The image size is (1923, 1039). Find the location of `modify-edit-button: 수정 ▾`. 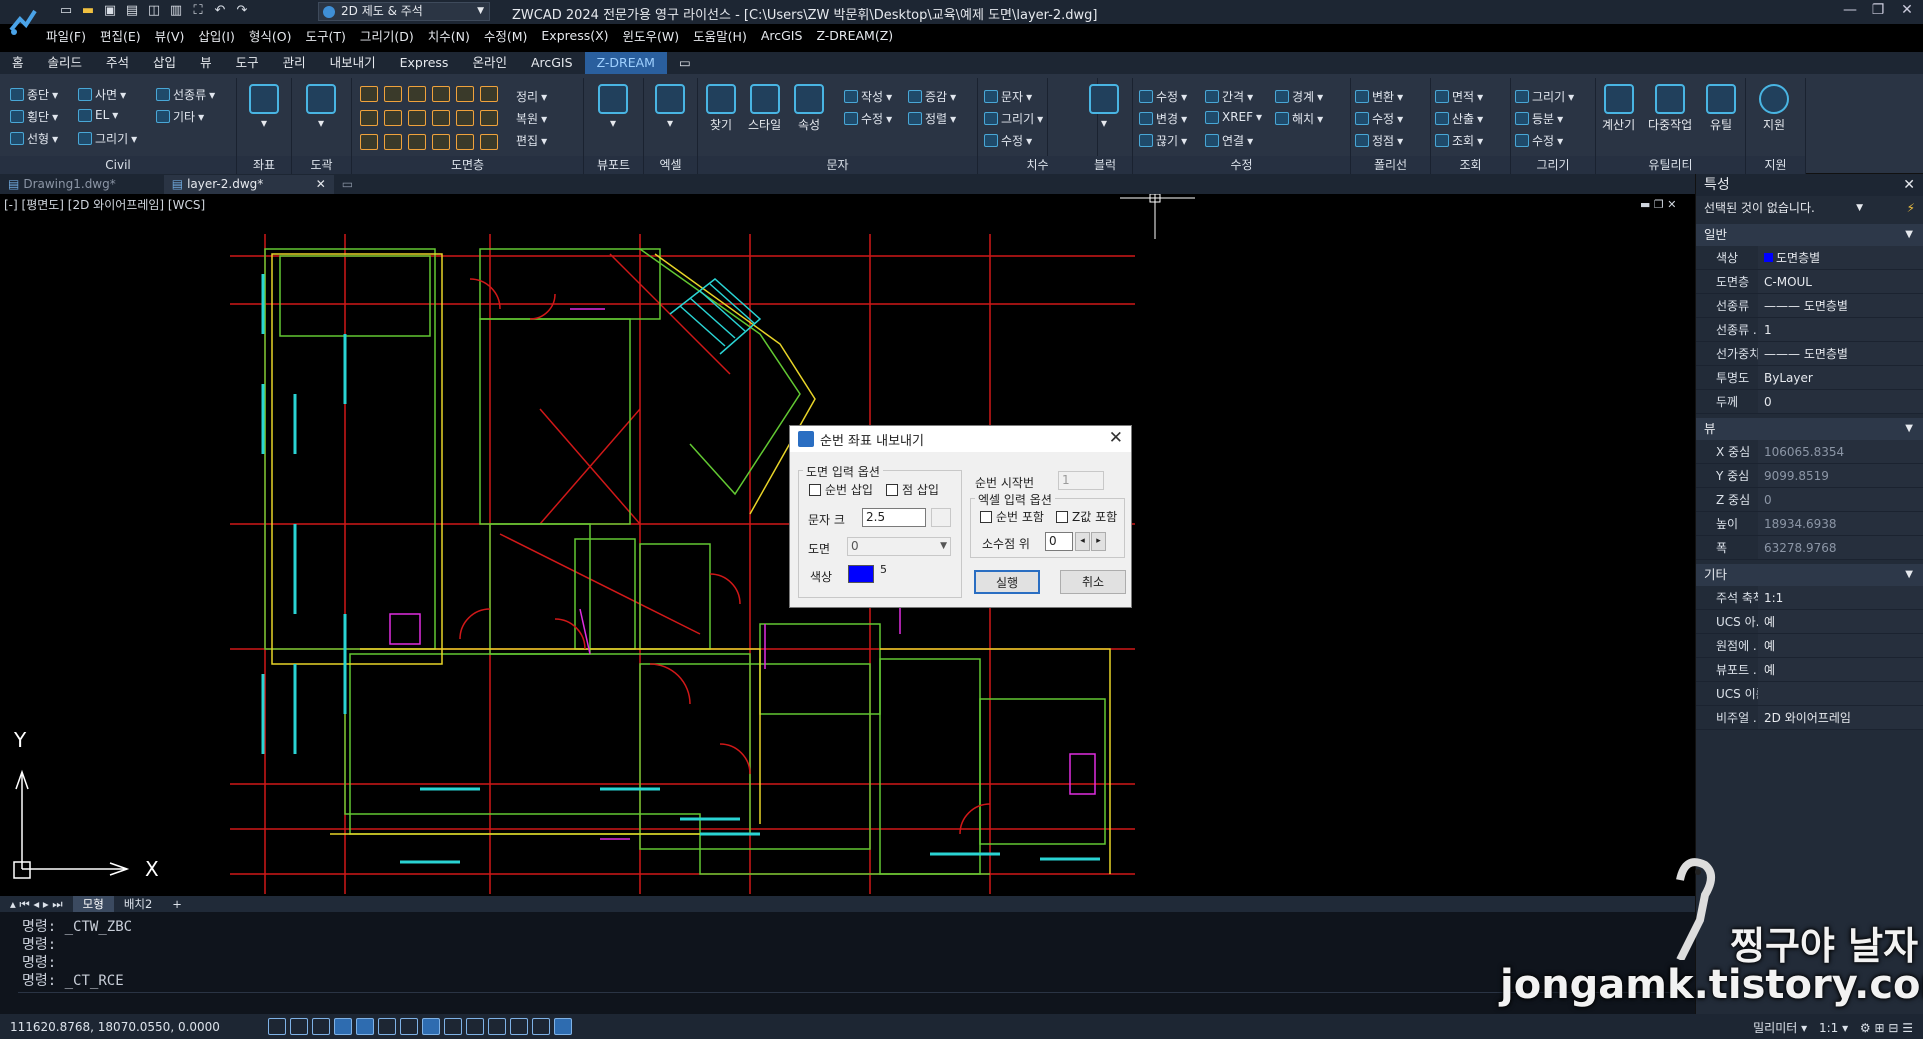

modify-edit-button: 수정 ▾ is located at coordinates (1163, 96).